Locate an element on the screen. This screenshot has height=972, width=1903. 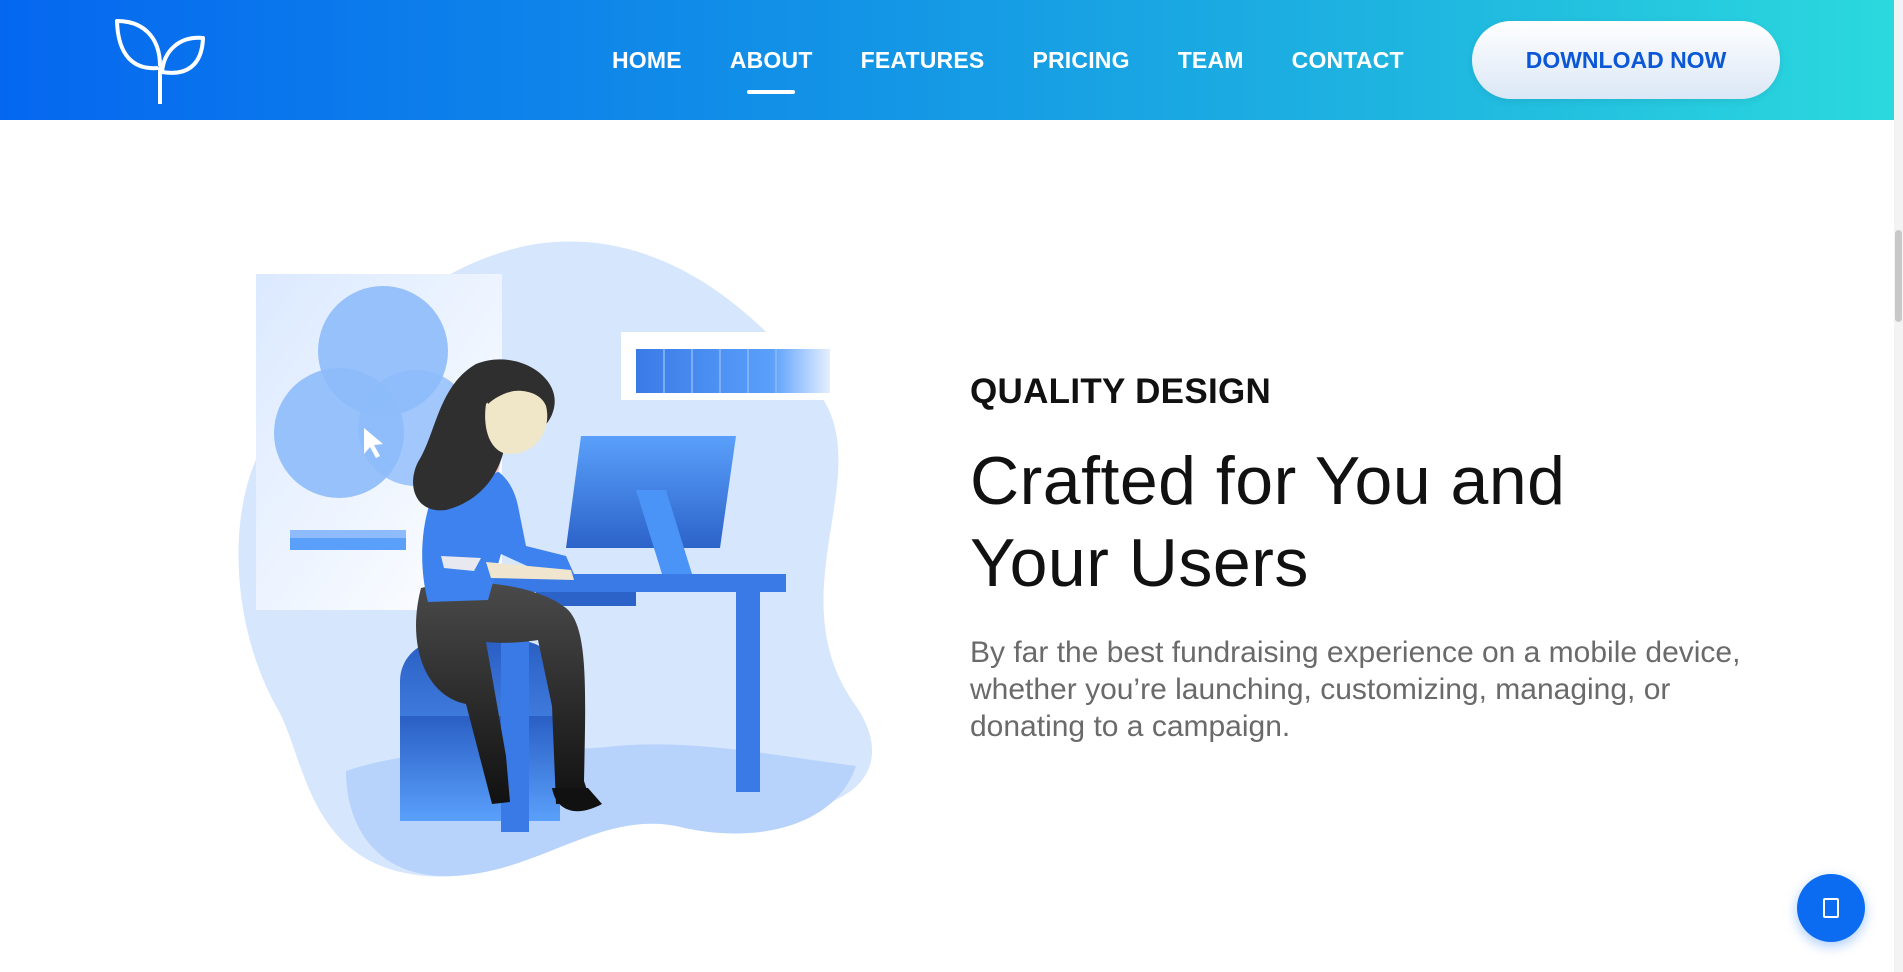
sprout-logo-icon is located at coordinates (160, 60).